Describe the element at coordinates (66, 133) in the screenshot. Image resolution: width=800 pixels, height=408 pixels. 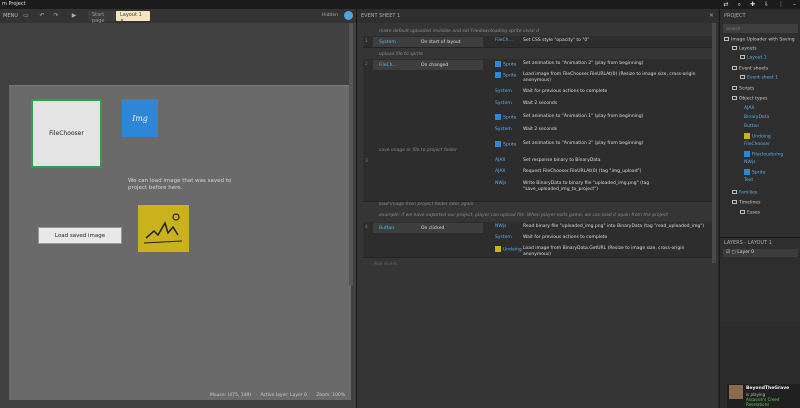
I see `filechooser-object: FileChooser` at that location.